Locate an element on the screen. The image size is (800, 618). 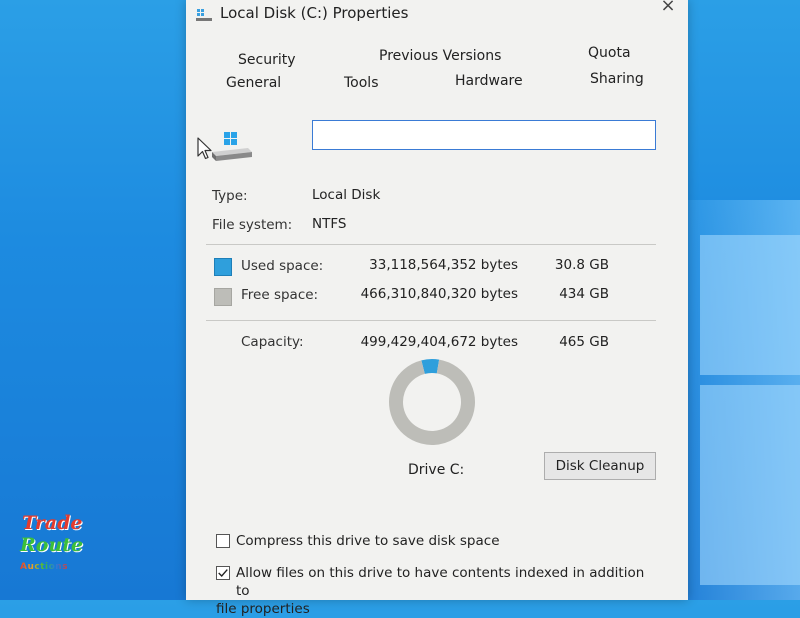
tab-quota: Quota is located at coordinates (609, 53).